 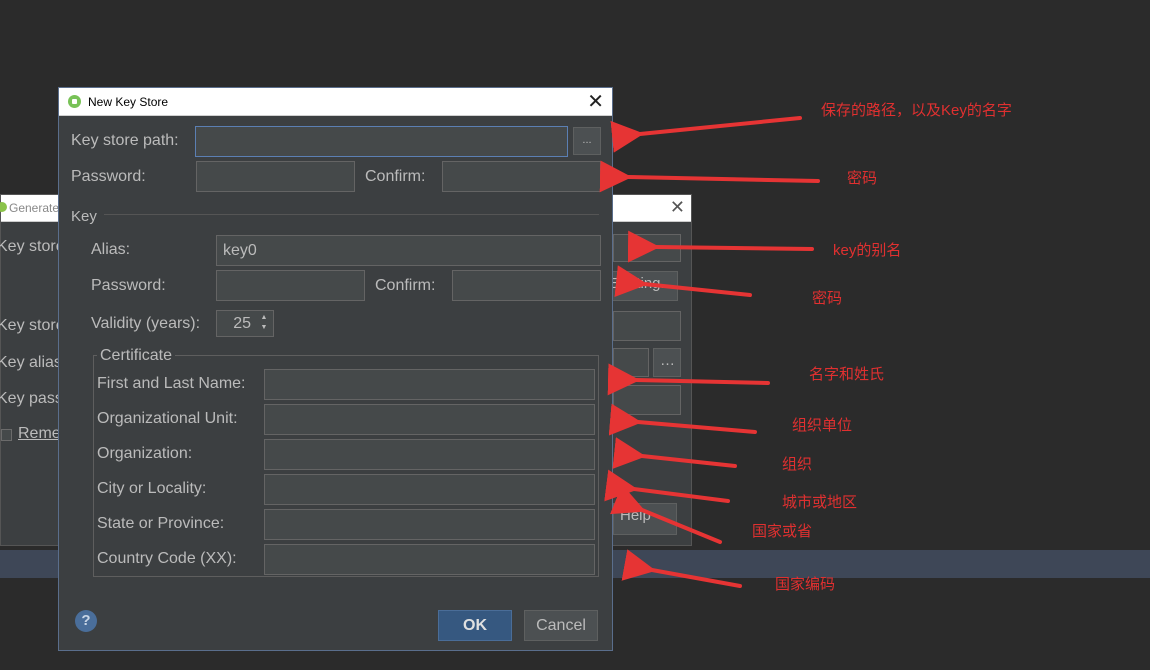 What do you see at coordinates (682, 419) in the screenshot?
I see `arrow-org-unit` at bounding box center [682, 419].